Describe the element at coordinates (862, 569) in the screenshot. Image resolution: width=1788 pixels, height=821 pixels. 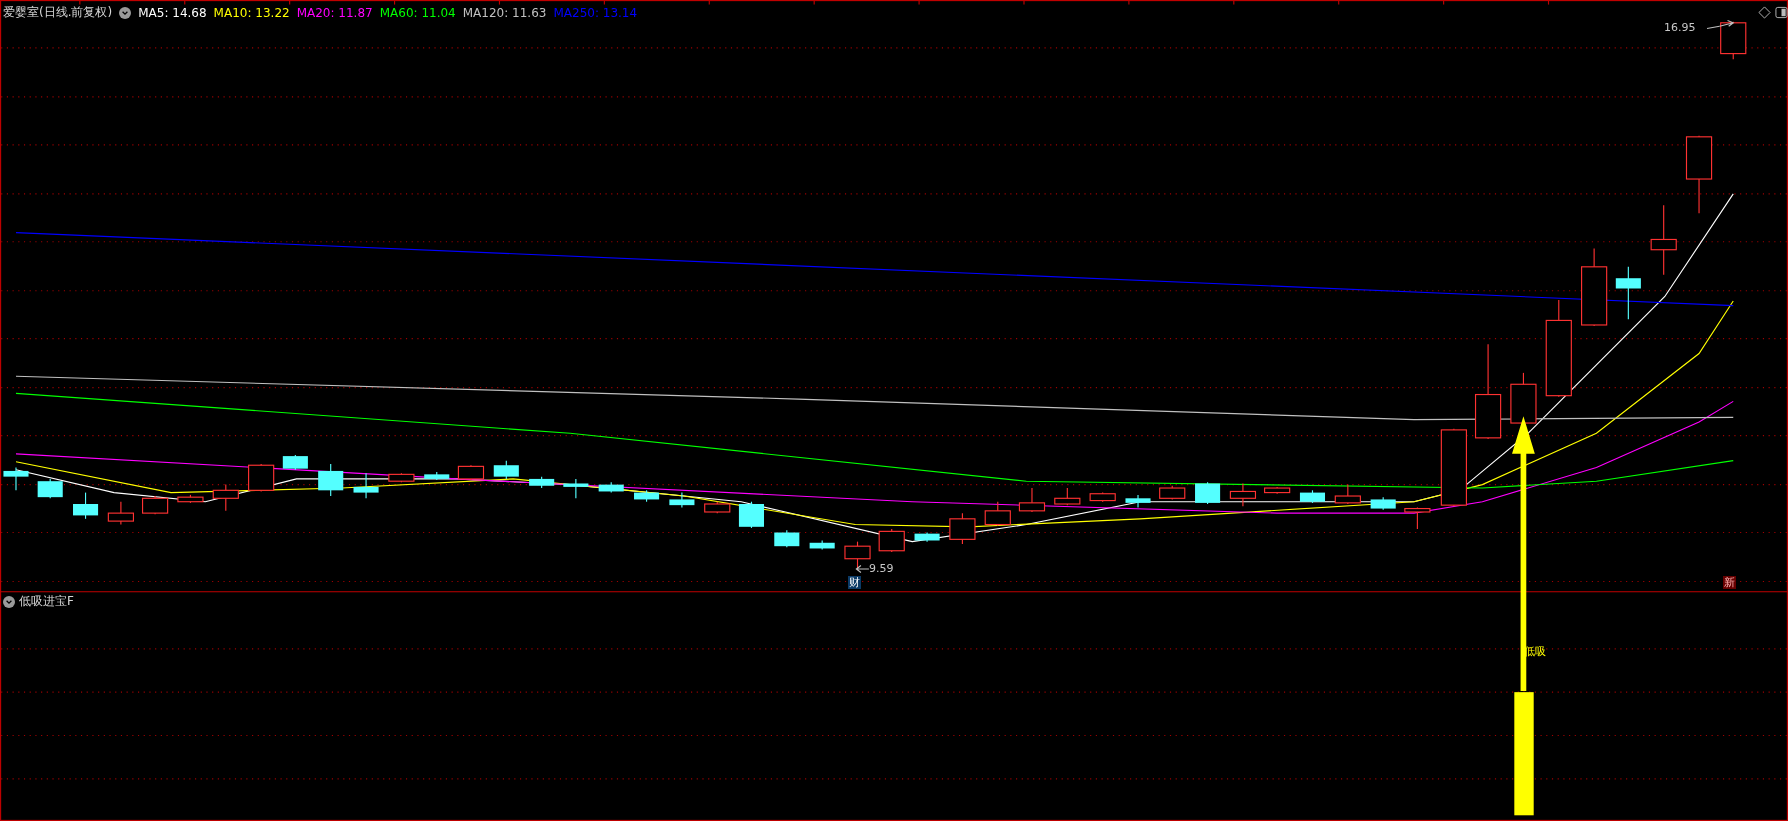
I see `arrow-left-icon` at that location.